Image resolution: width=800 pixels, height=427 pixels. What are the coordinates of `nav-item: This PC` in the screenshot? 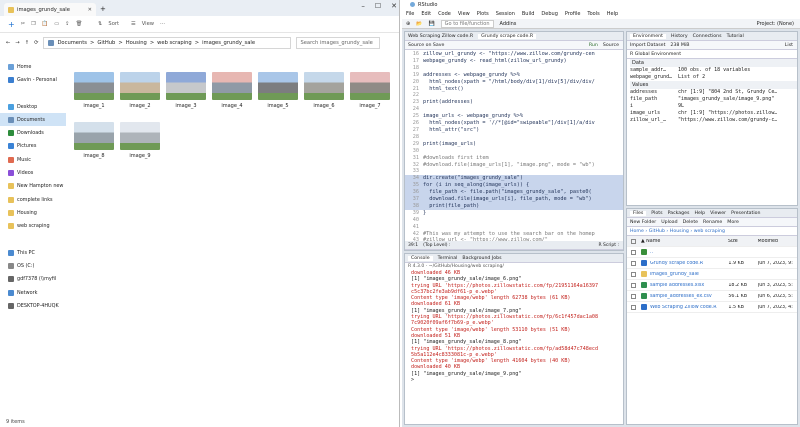 It's located at (33, 252).